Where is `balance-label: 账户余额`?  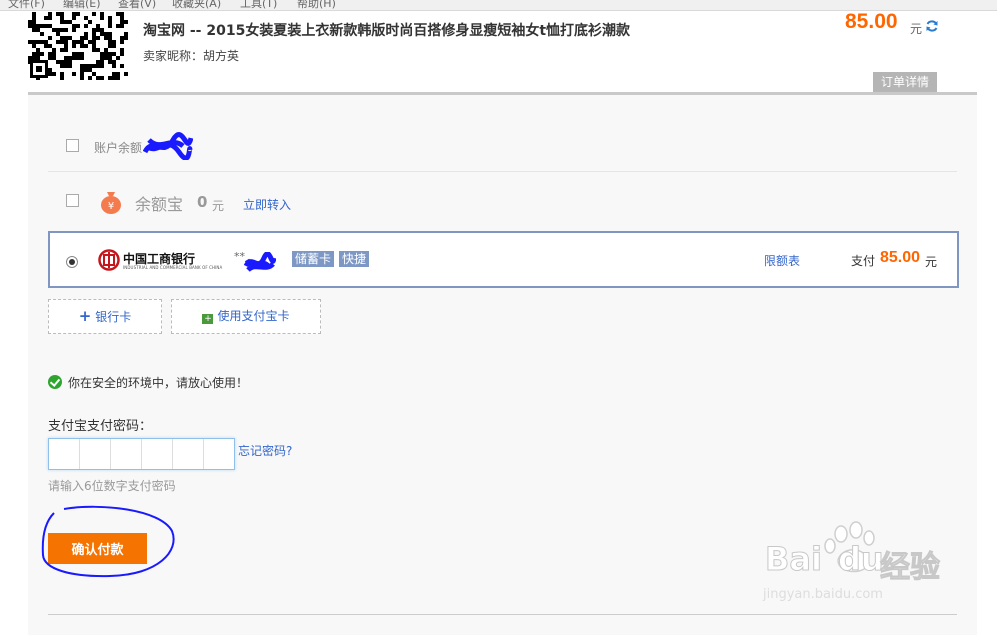
balance-label: 账户余额 is located at coordinates (118, 148).